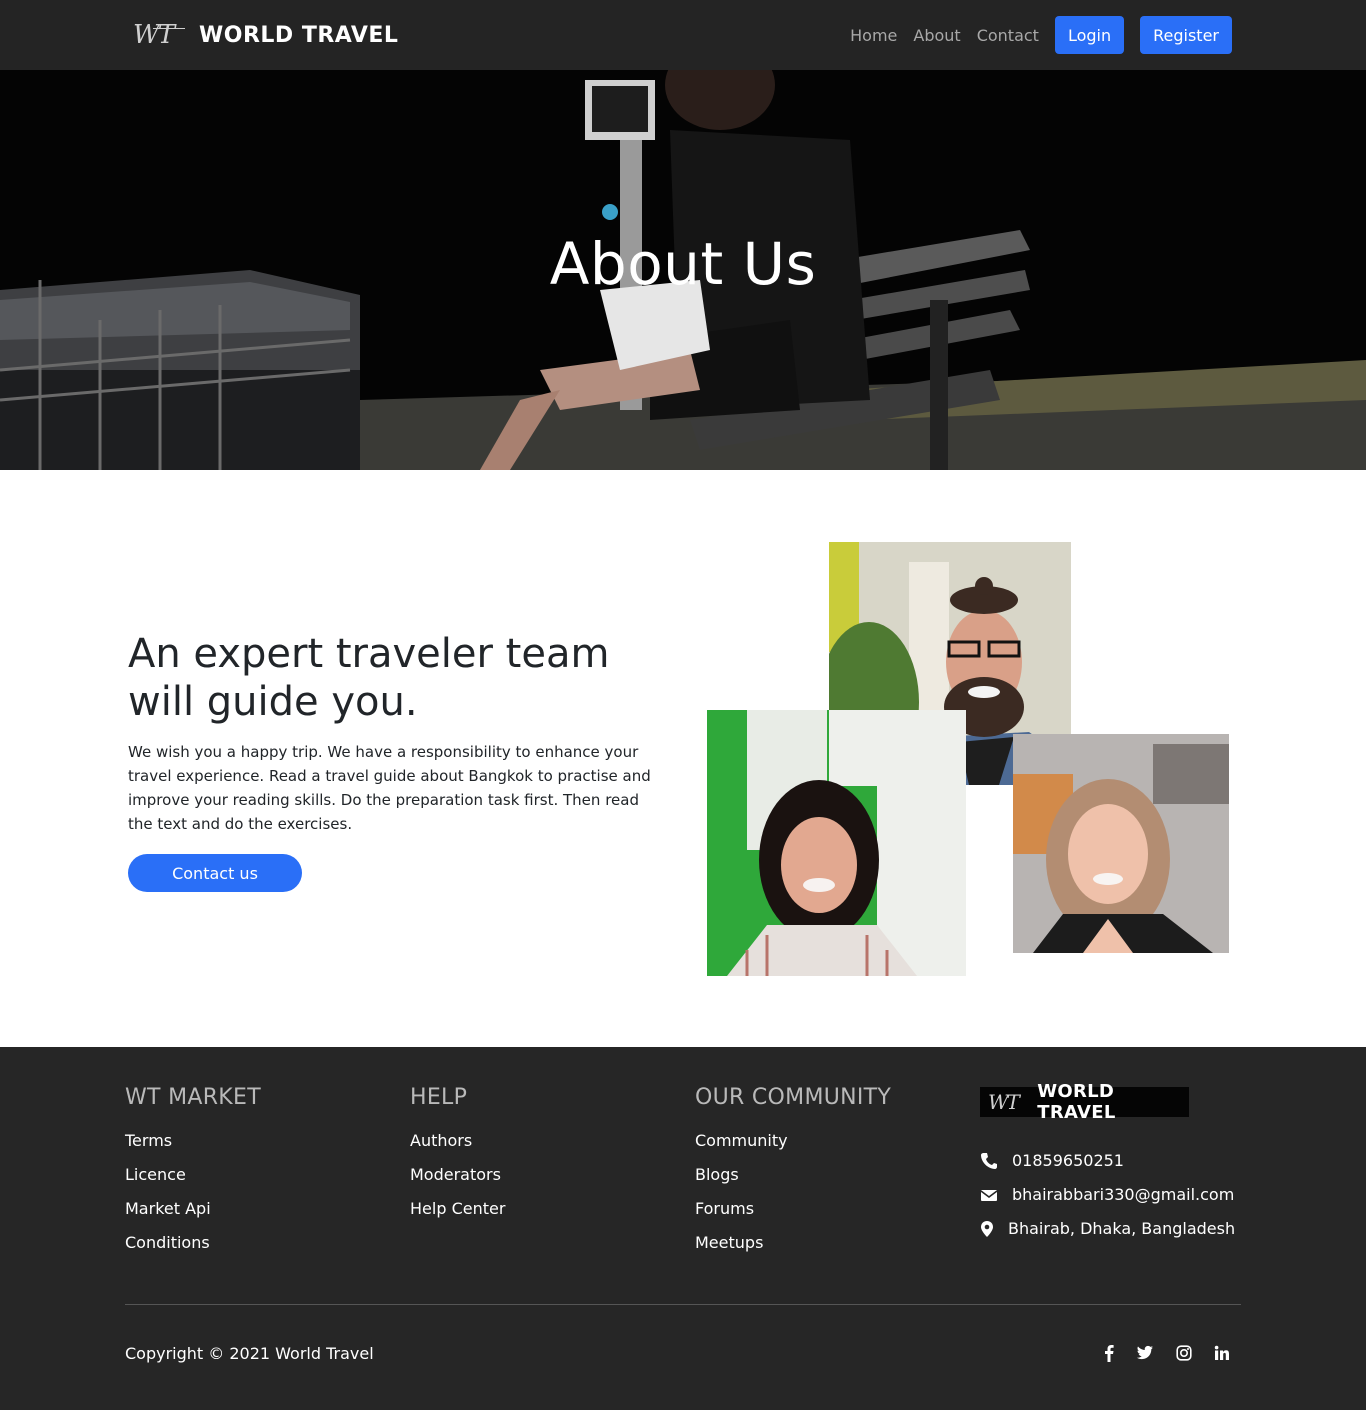 This screenshot has width=1366, height=1410. I want to click on copyright-text: Copyright © 2021 World Travel, so click(249, 1353).